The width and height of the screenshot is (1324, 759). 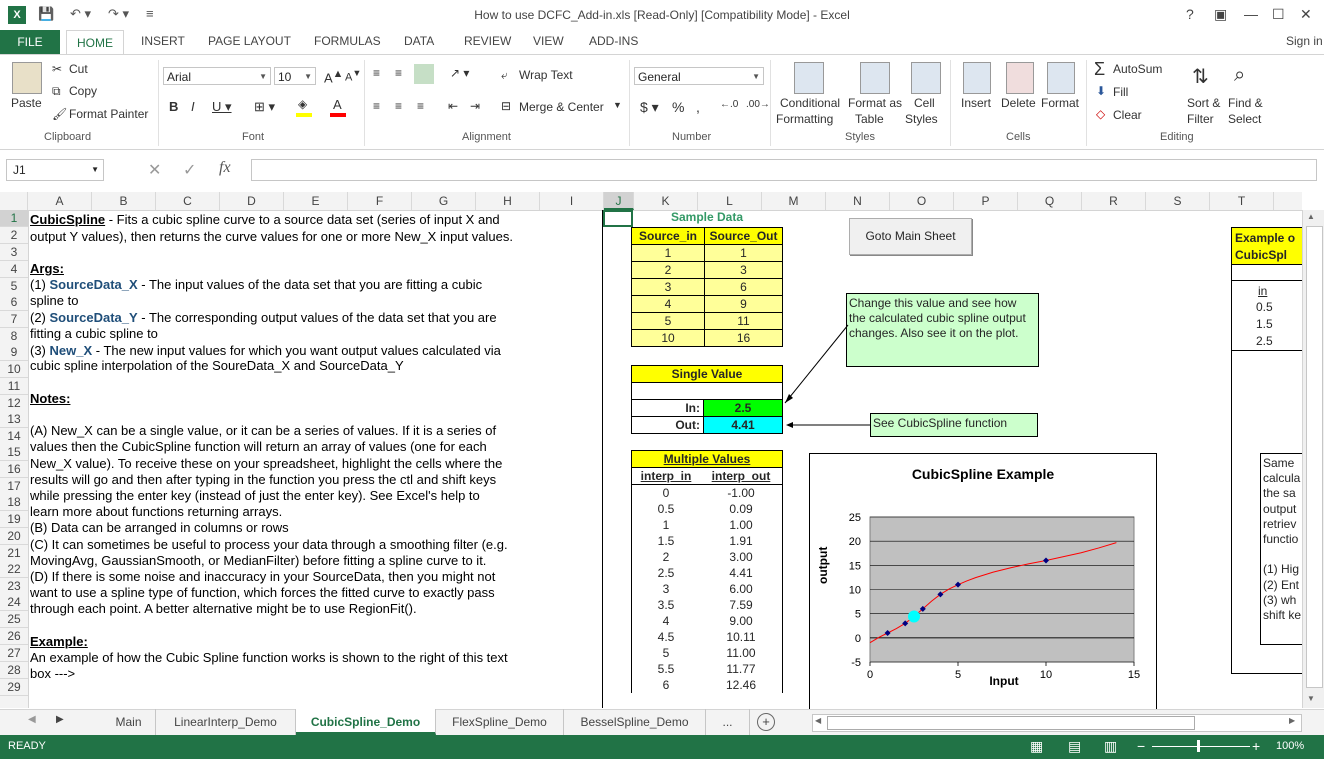 I want to click on maximize-icon: ☐, so click(x=1278, y=14).